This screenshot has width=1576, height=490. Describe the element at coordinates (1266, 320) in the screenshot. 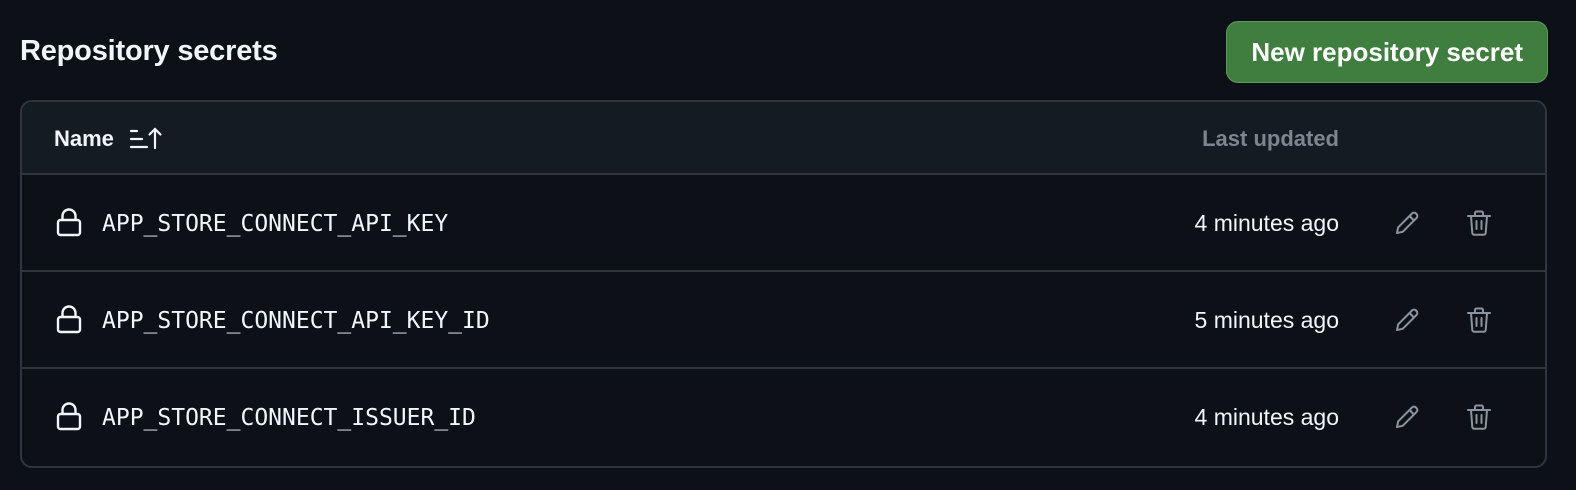

I see `secret-last-updated: 5 minutes ago` at that location.